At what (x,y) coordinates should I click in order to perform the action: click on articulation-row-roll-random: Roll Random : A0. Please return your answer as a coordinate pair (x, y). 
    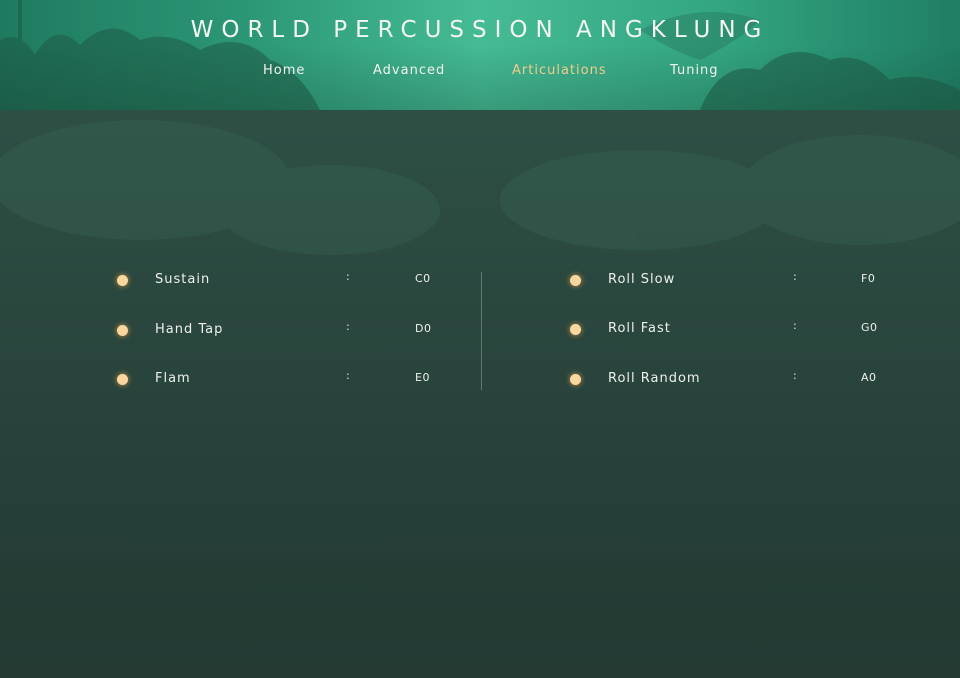
    Looking at the image, I should click on (730, 380).